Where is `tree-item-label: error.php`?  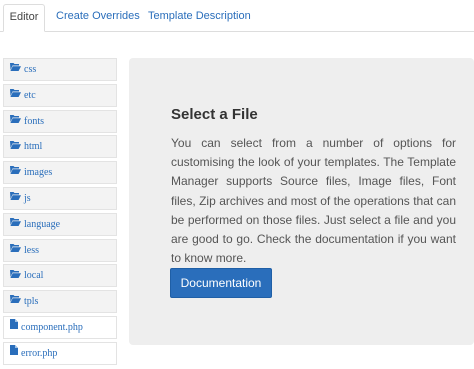 tree-item-label: error.php is located at coordinates (39, 353).